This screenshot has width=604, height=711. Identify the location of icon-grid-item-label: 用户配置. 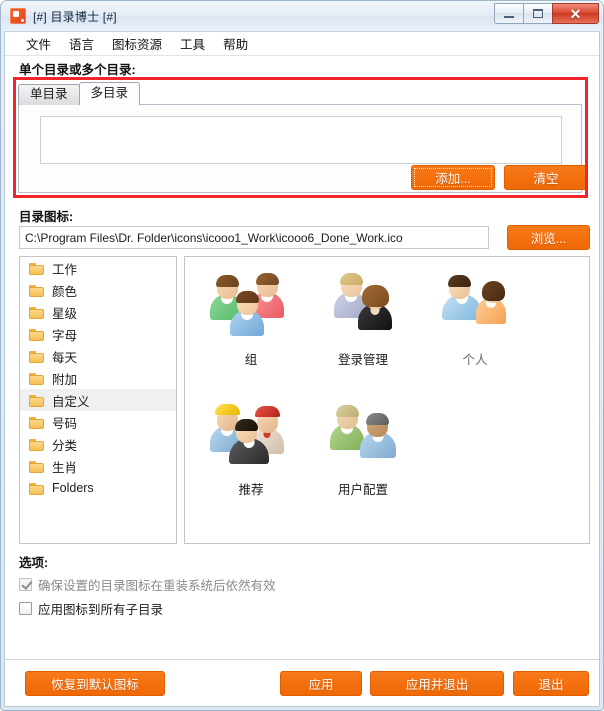
(362, 490).